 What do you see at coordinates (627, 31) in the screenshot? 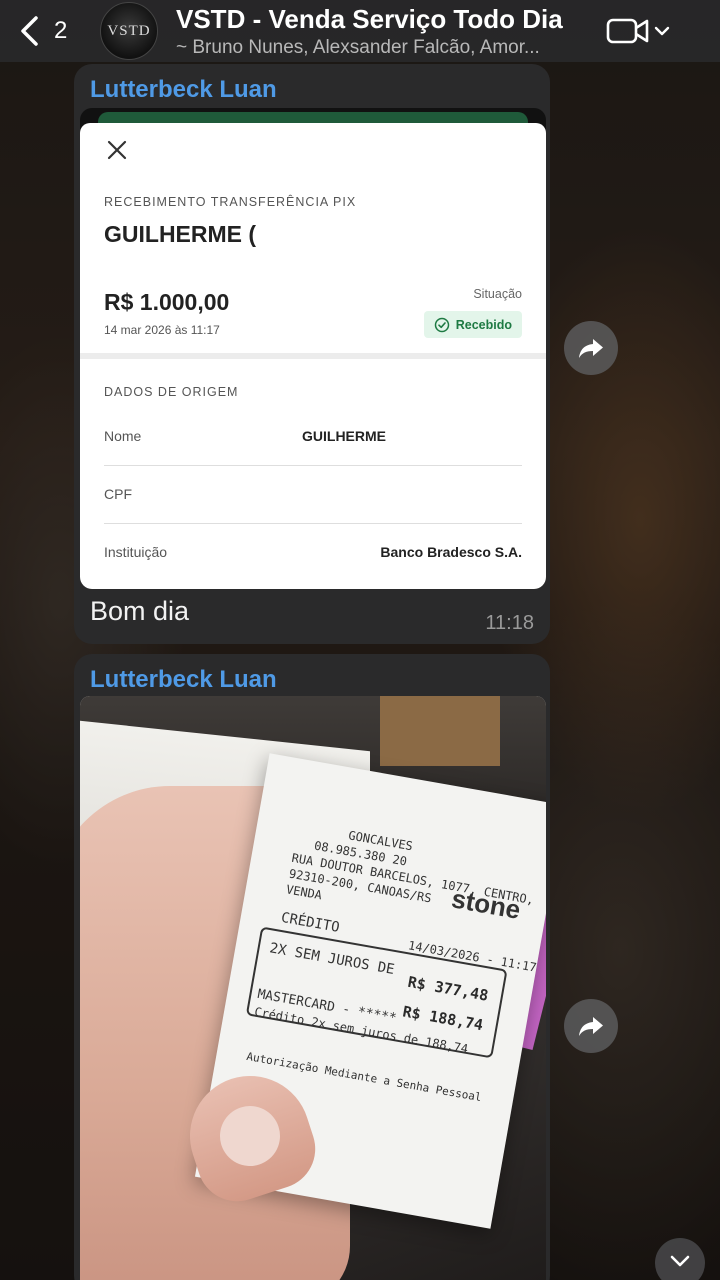
I see `video-call-icon` at bounding box center [627, 31].